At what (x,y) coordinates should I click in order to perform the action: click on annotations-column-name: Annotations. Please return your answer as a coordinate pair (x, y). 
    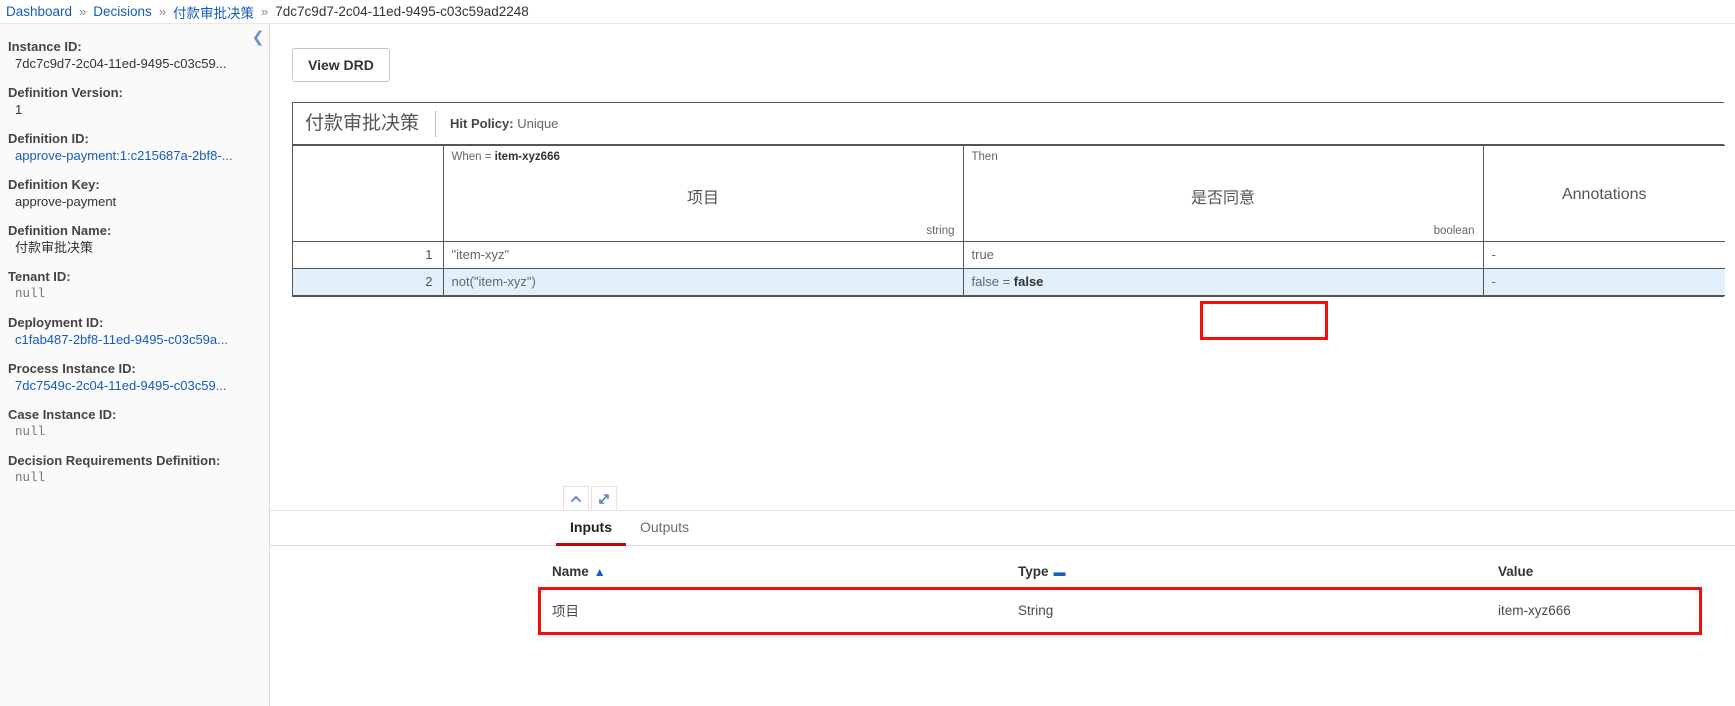
    Looking at the image, I should click on (1604, 194).